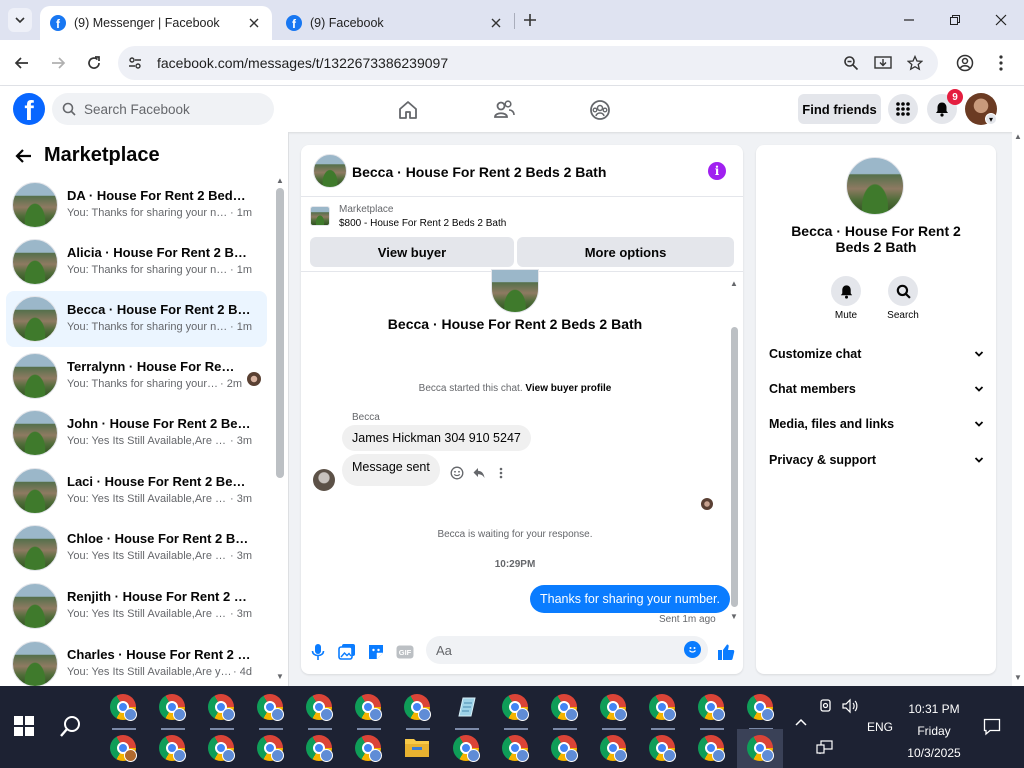 Image resolution: width=1024 pixels, height=768 pixels. I want to click on back-arrow-icon, so click(24, 156).